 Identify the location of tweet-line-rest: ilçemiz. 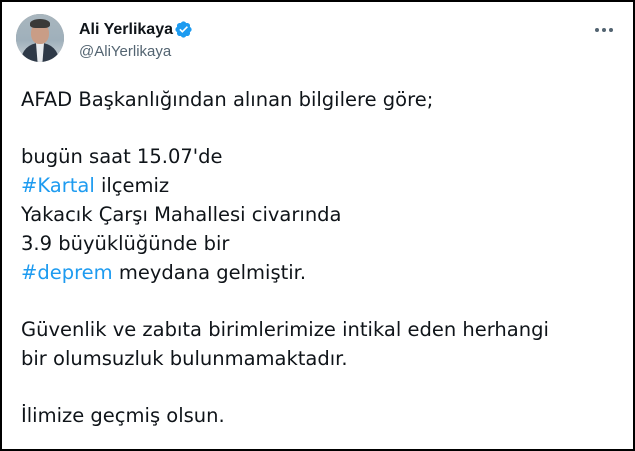
(132, 185).